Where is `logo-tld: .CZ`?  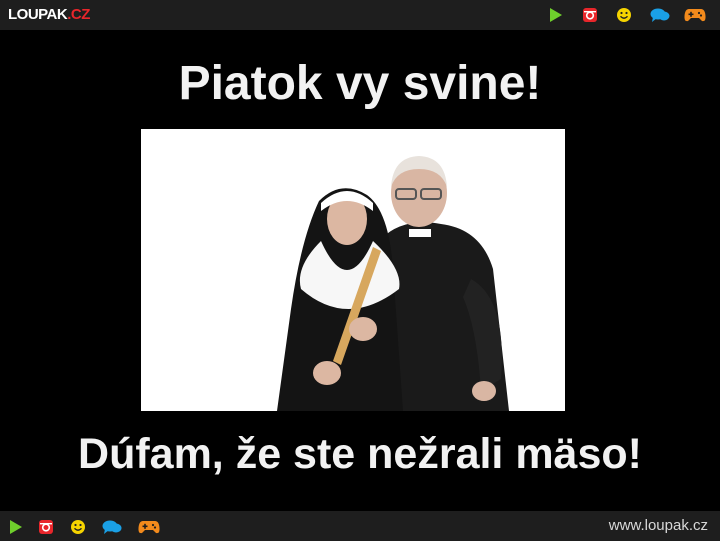
logo-tld: .CZ is located at coordinates (78, 14).